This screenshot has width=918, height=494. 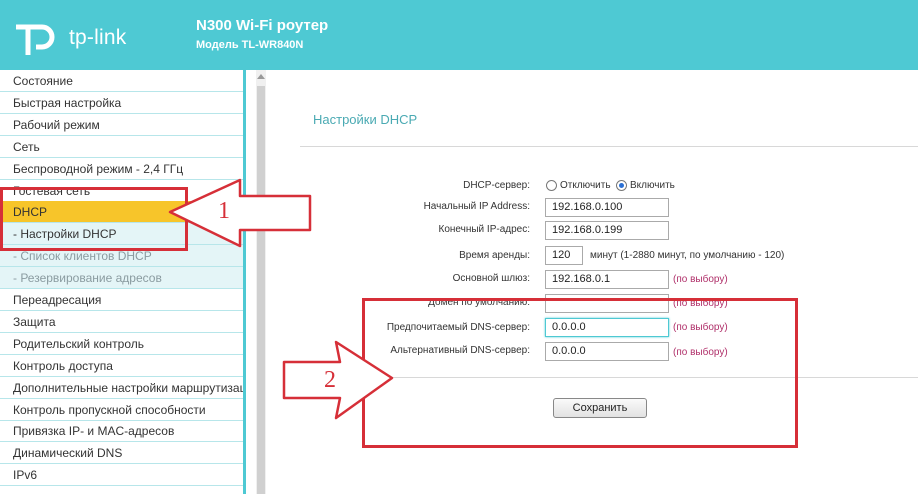 I want to click on brand-text: tp-link, so click(x=98, y=37).